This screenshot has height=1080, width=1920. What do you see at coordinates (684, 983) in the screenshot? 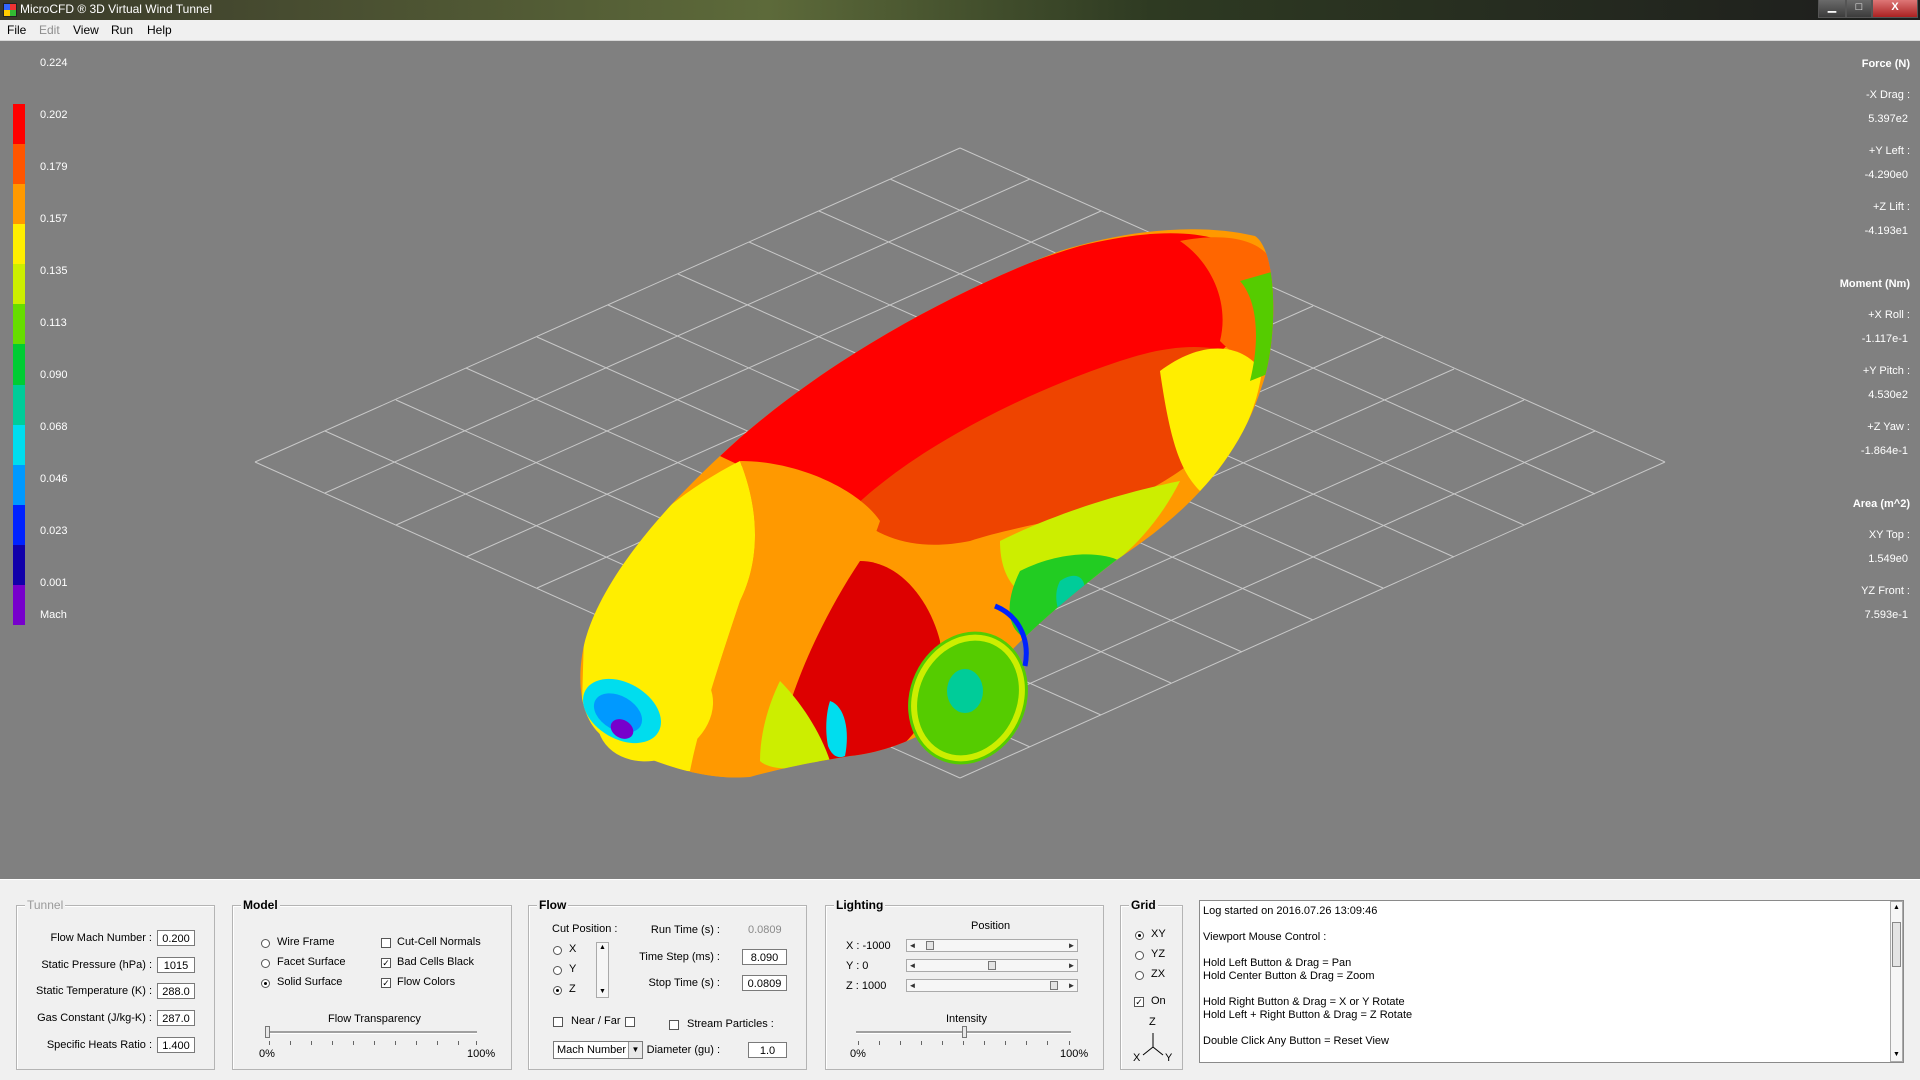
I see `stop-time-label: Stop Time (s) :` at bounding box center [684, 983].